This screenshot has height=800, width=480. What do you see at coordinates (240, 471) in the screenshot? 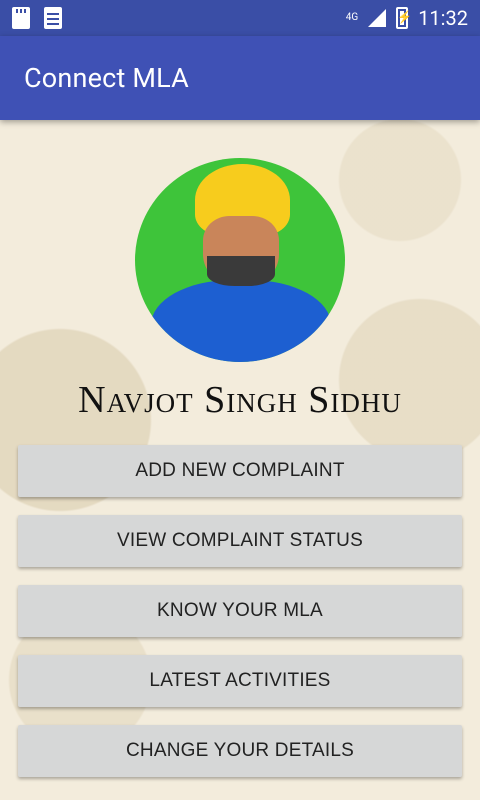
I see `add-new-complaint-button: ADD NEW COMPLAINT` at bounding box center [240, 471].